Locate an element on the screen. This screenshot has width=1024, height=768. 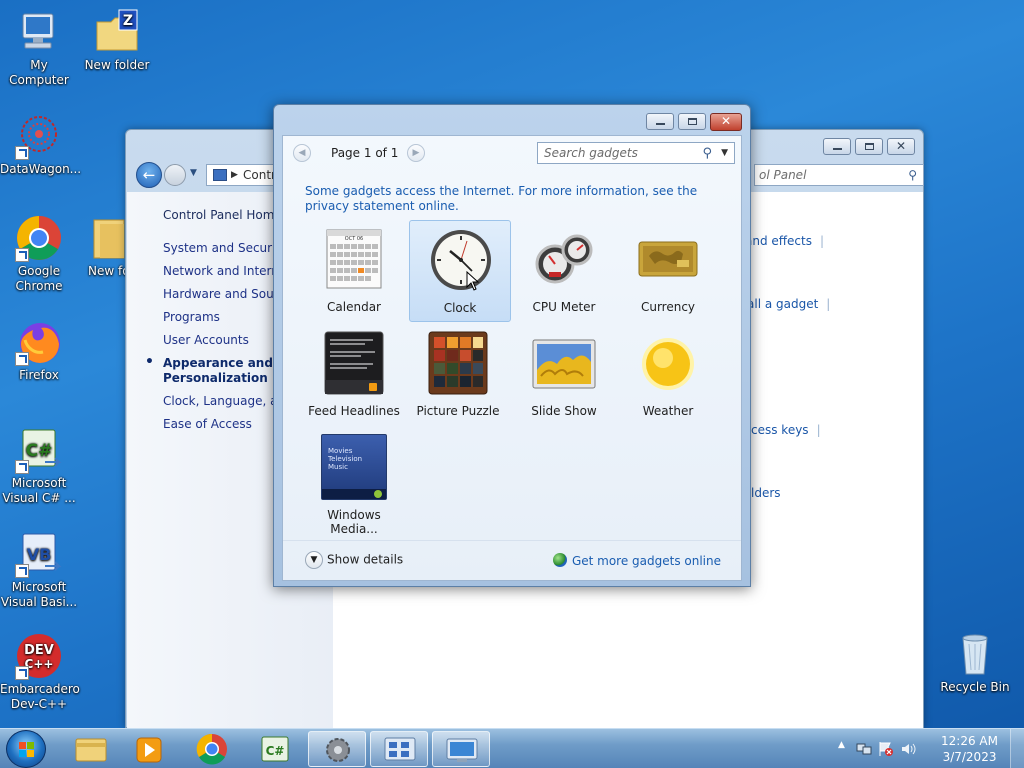
devcpp-icon: DEV C++ is located at coordinates (39, 656).